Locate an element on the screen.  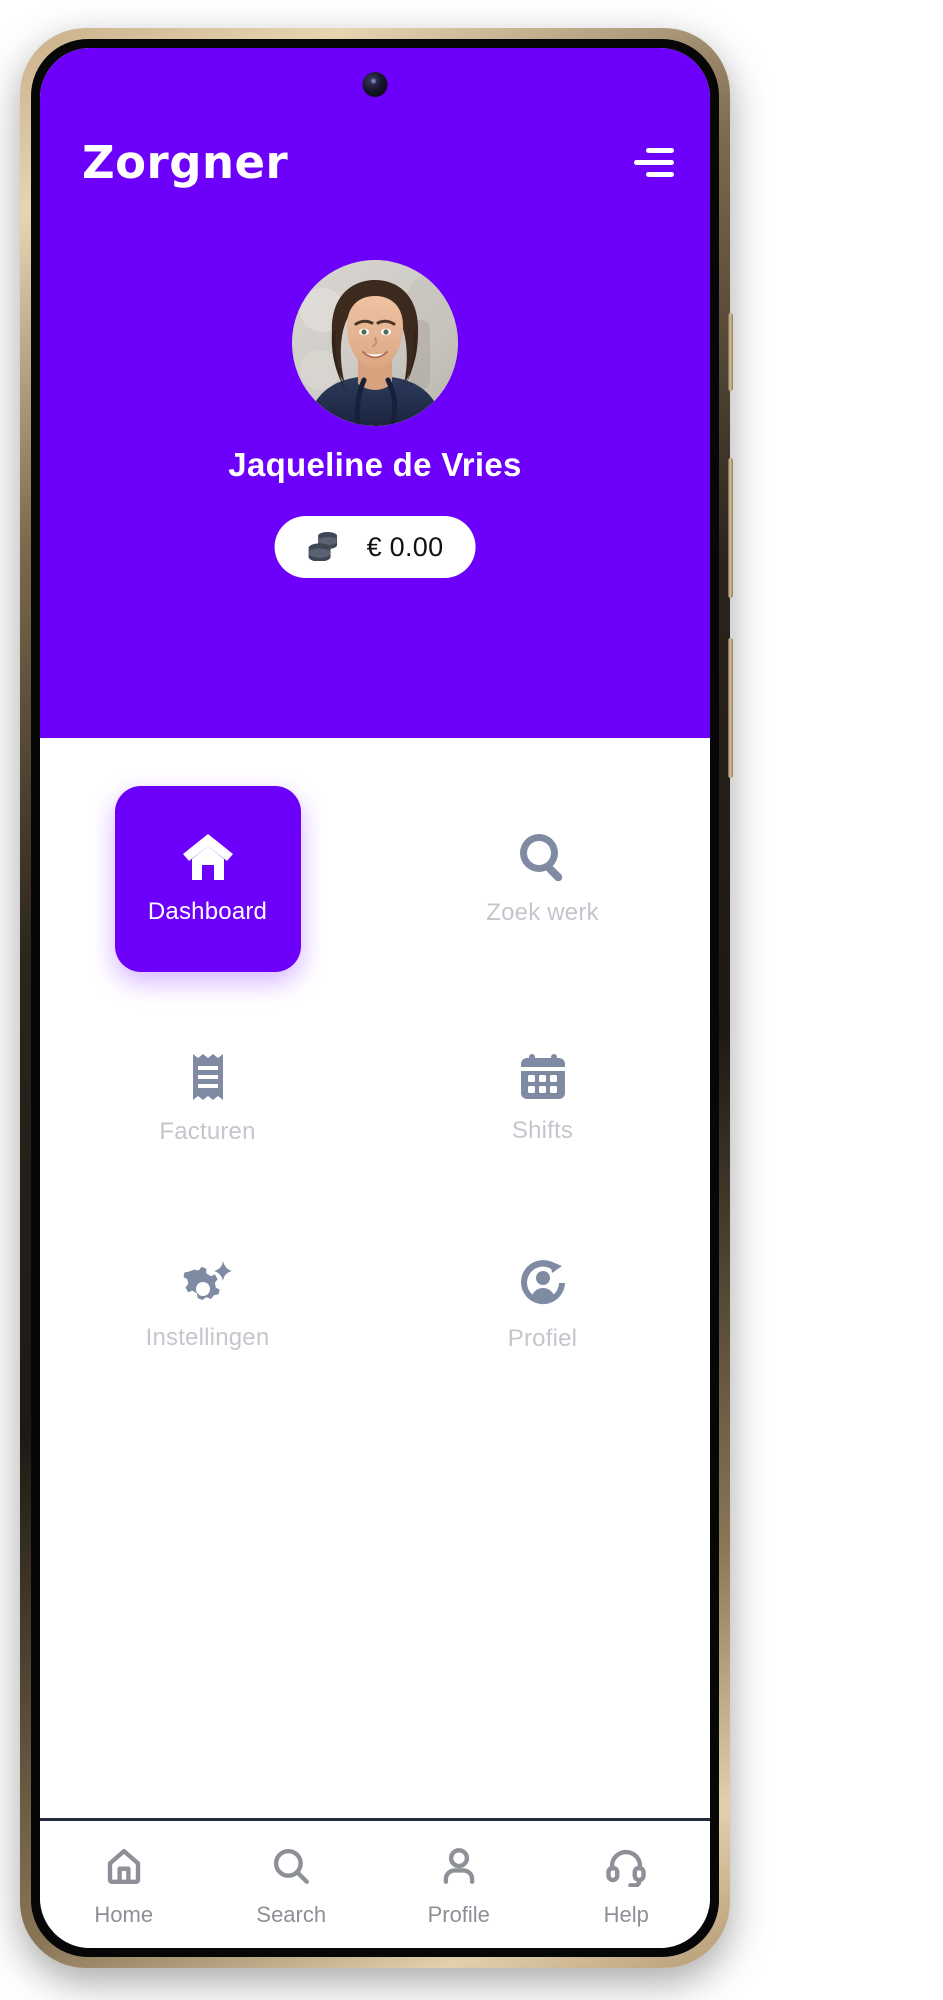
menu-cell: Instellingen is located at coordinates (207, 1305).